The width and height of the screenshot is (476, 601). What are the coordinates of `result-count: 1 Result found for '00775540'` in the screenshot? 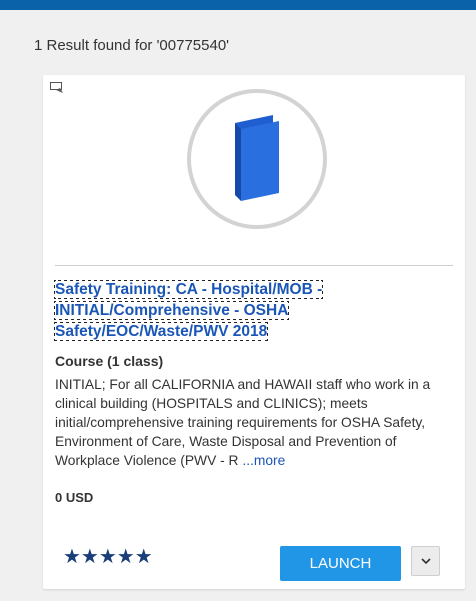 It's located at (132, 45).